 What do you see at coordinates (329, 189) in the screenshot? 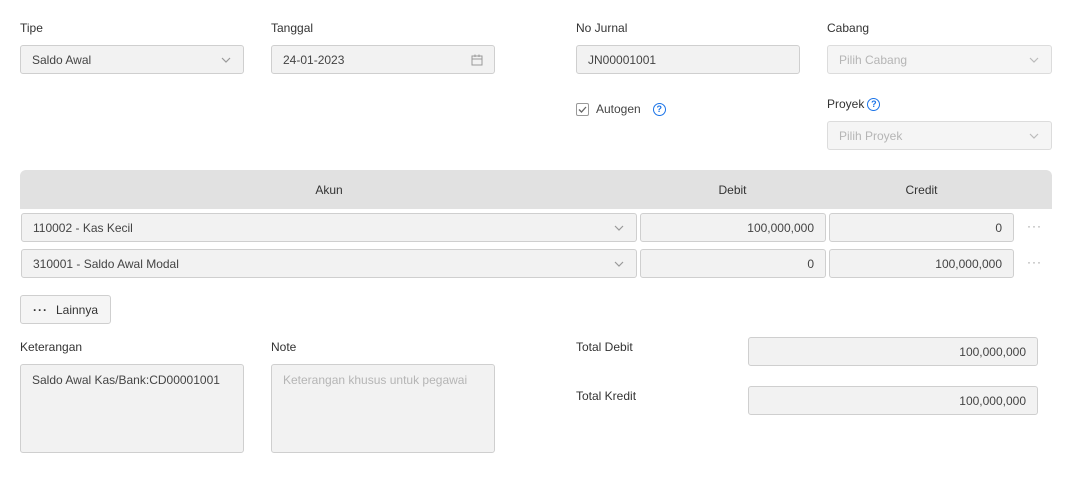
I see `column-header-akun: Akun` at bounding box center [329, 189].